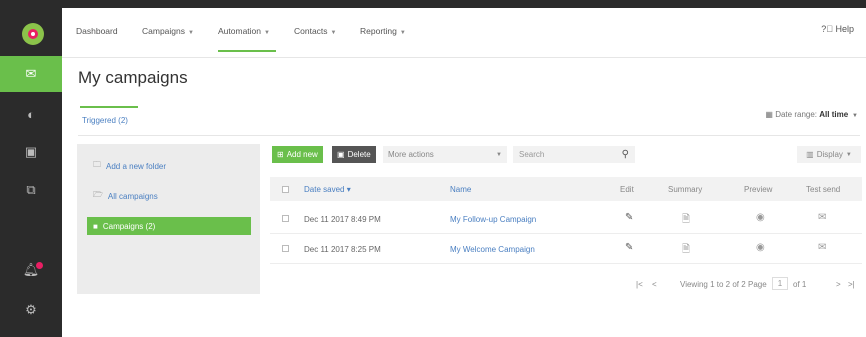 The height and width of the screenshot is (337, 866). What do you see at coordinates (132, 196) in the screenshot?
I see `folder-label: All campaigns` at bounding box center [132, 196].